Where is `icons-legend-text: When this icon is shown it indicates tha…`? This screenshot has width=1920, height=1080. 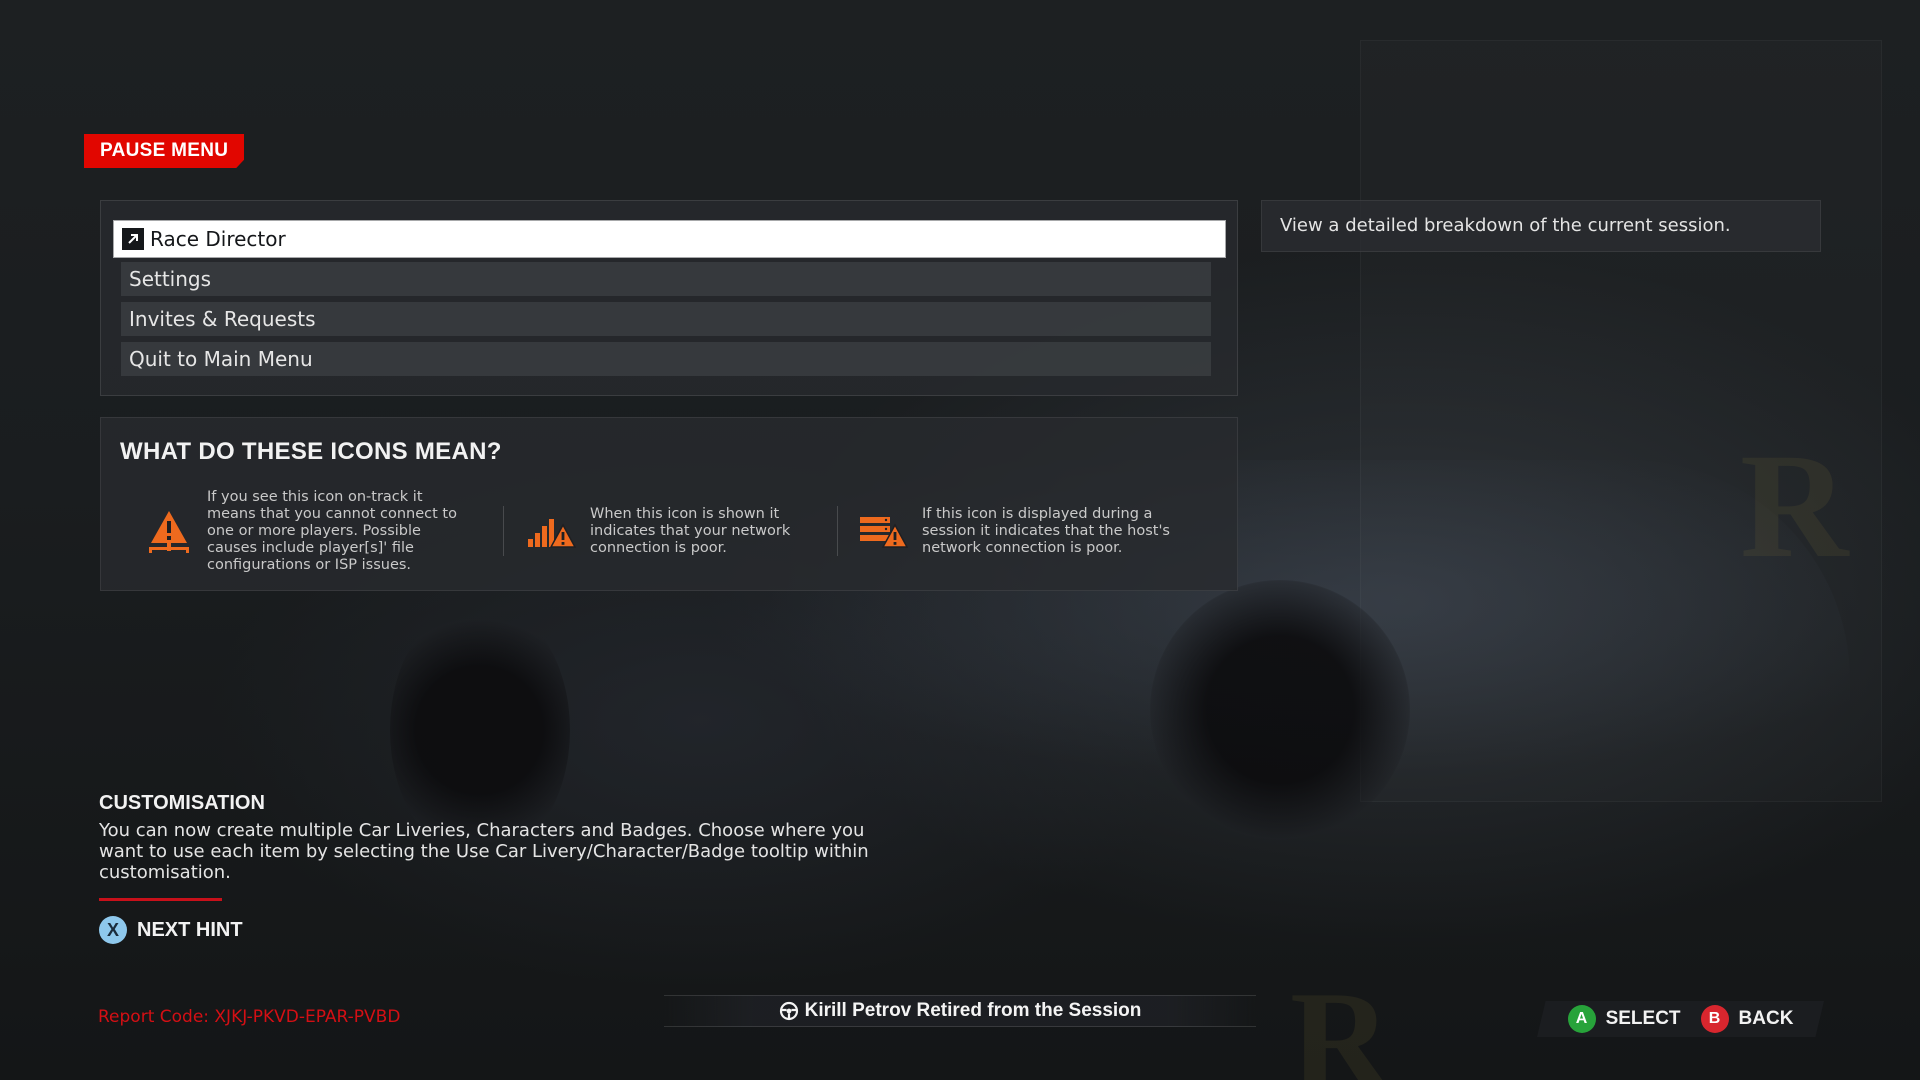 icons-legend-text: When this icon is shown it indicates tha… is located at coordinates (690, 531).